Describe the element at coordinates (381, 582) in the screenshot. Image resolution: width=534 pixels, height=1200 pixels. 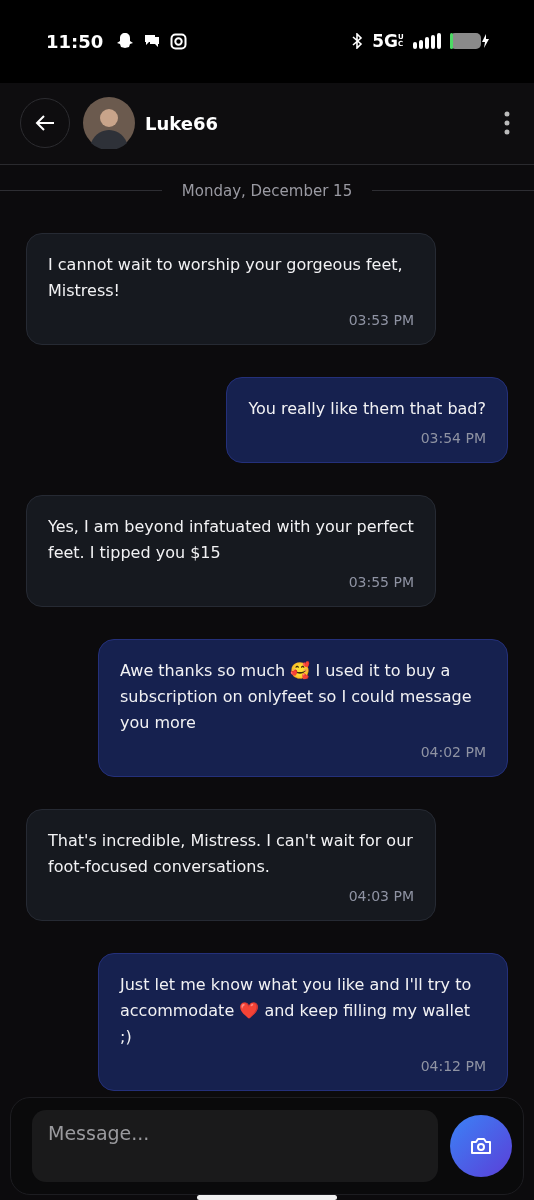
I see `message-time: 03:55 PM` at that location.